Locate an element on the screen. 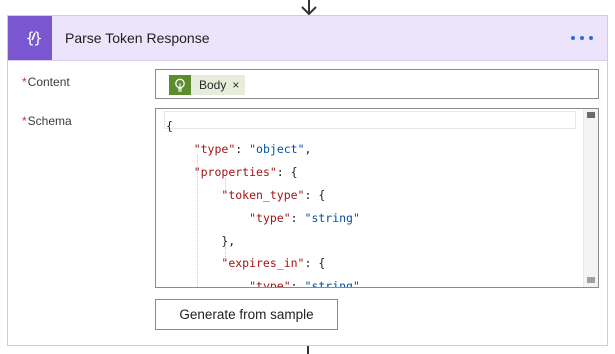 The width and height of the screenshot is (615, 354). code-line: "type": "object", is located at coordinates (252, 148).